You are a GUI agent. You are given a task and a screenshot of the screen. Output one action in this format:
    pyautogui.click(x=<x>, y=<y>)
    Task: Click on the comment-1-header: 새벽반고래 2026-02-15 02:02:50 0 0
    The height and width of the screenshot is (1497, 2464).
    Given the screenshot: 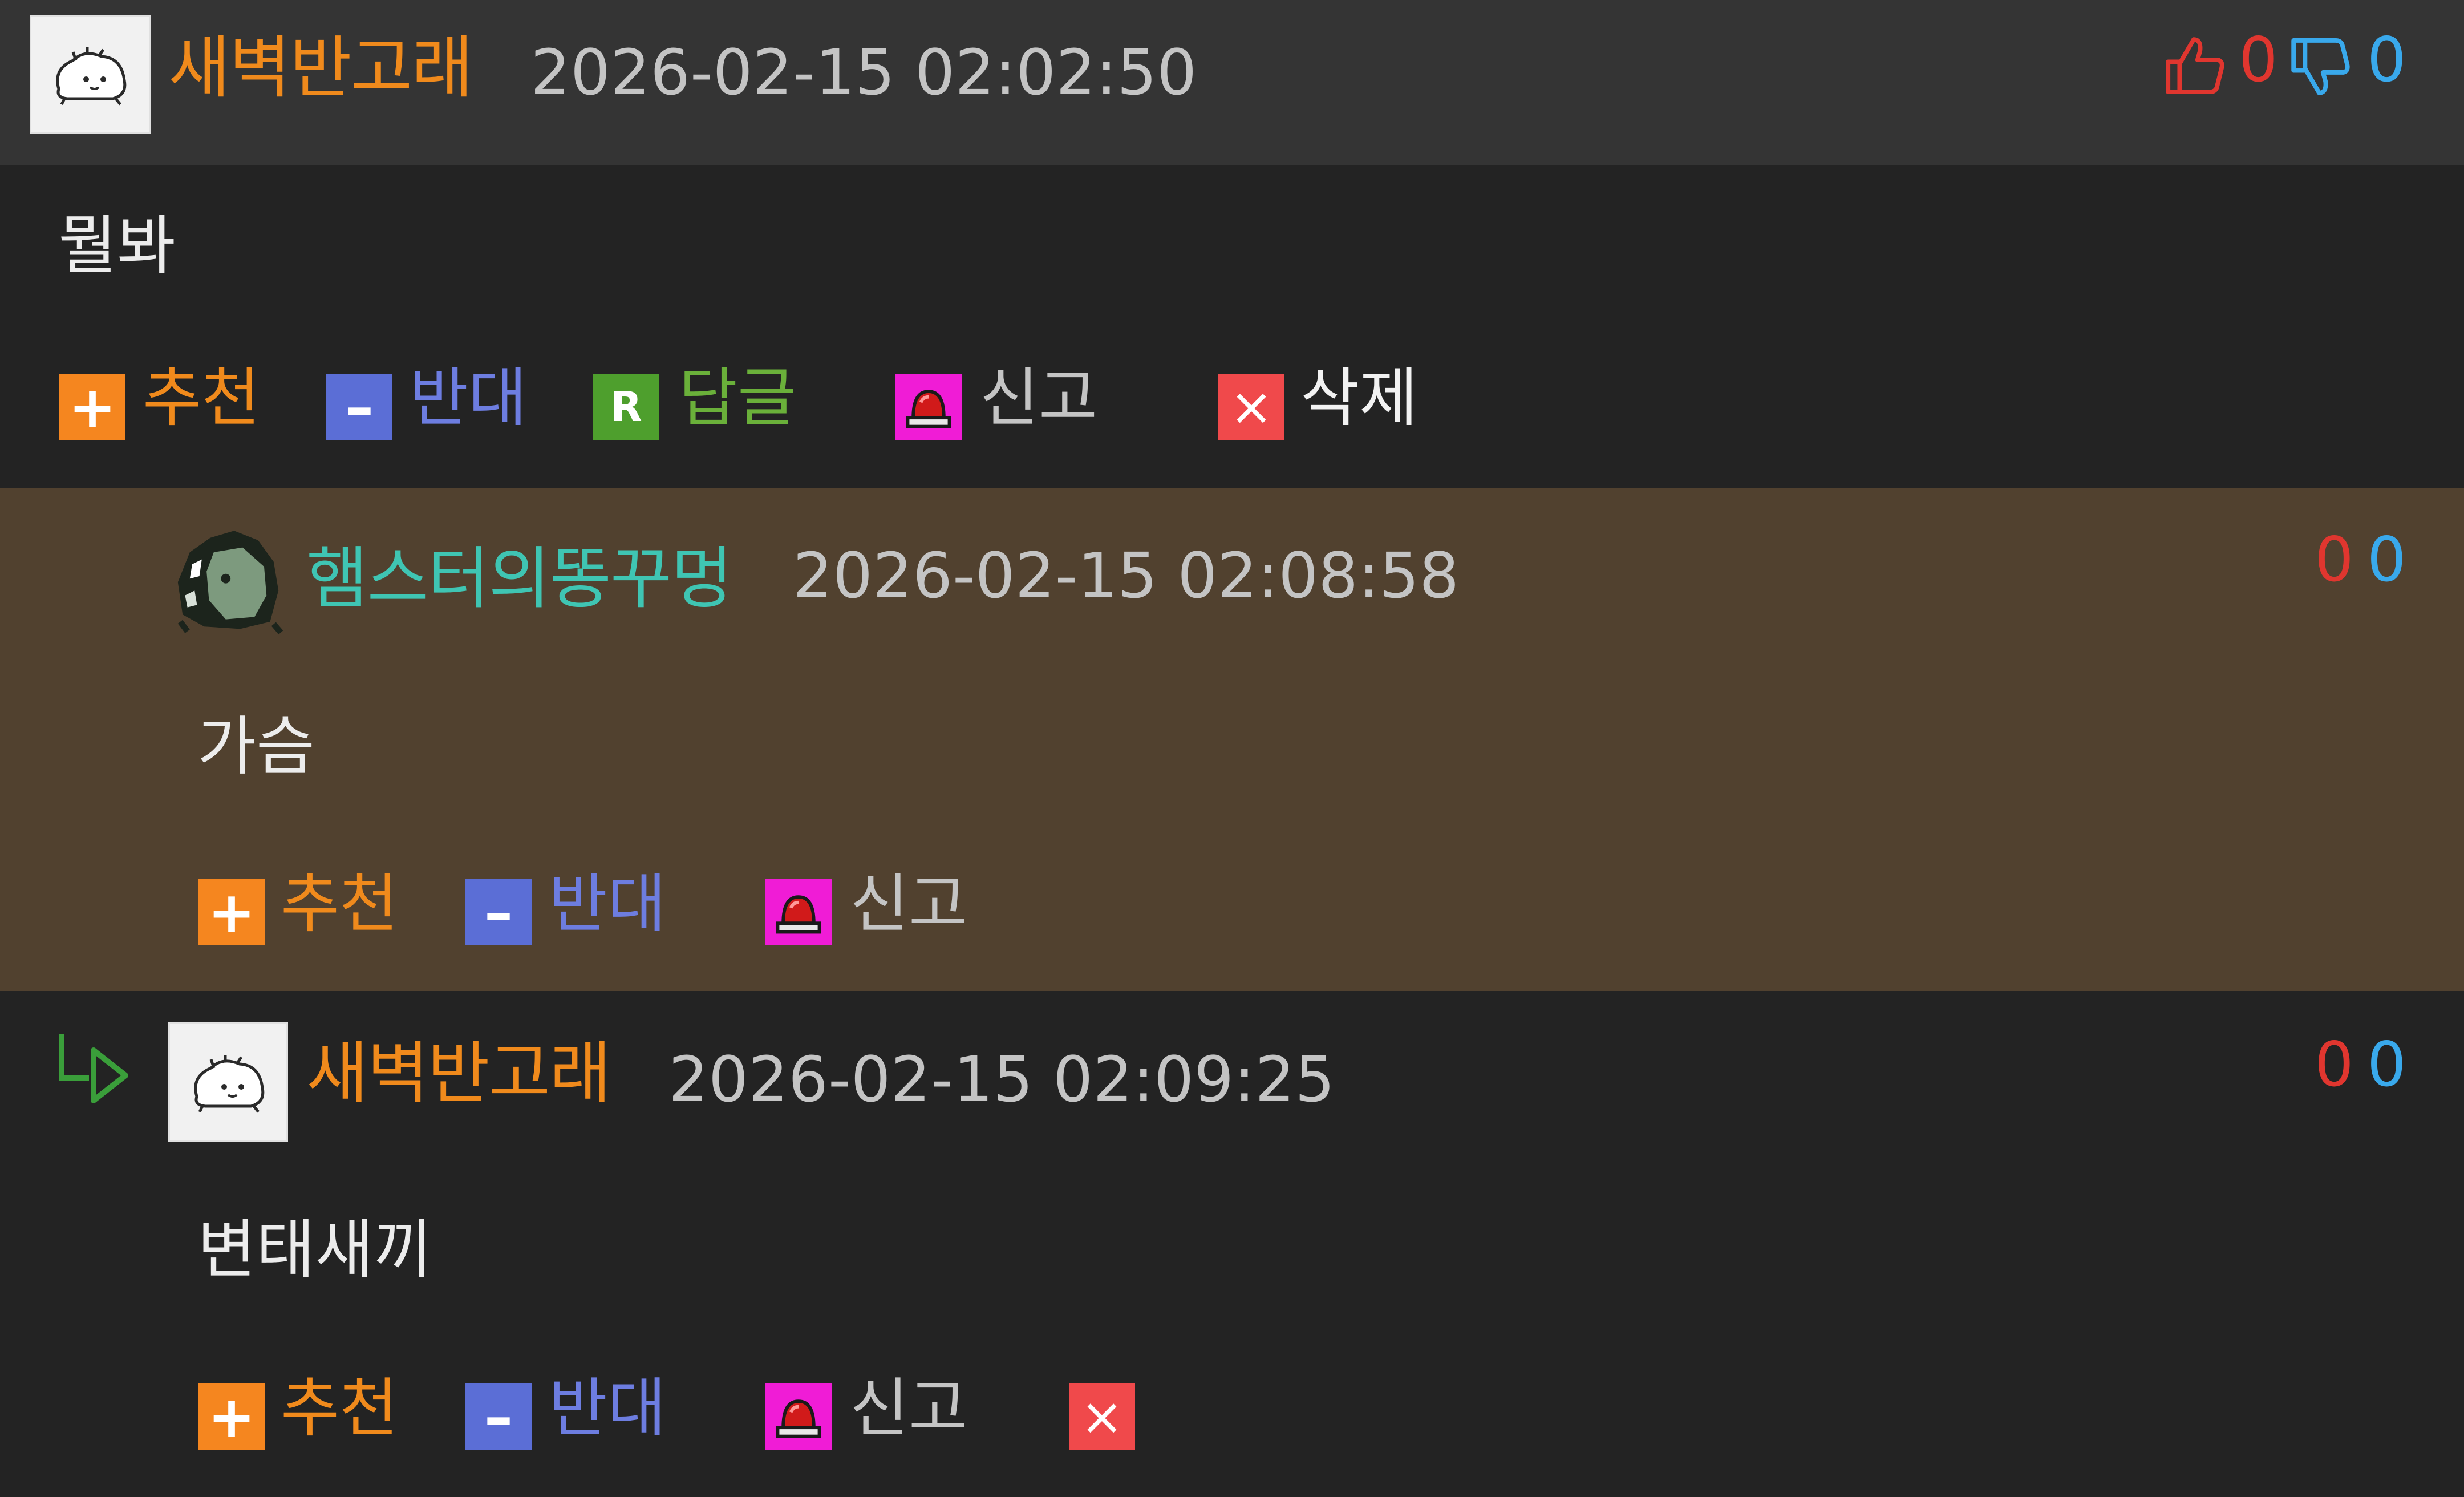 What is the action you would take?
    pyautogui.click(x=1232, y=83)
    